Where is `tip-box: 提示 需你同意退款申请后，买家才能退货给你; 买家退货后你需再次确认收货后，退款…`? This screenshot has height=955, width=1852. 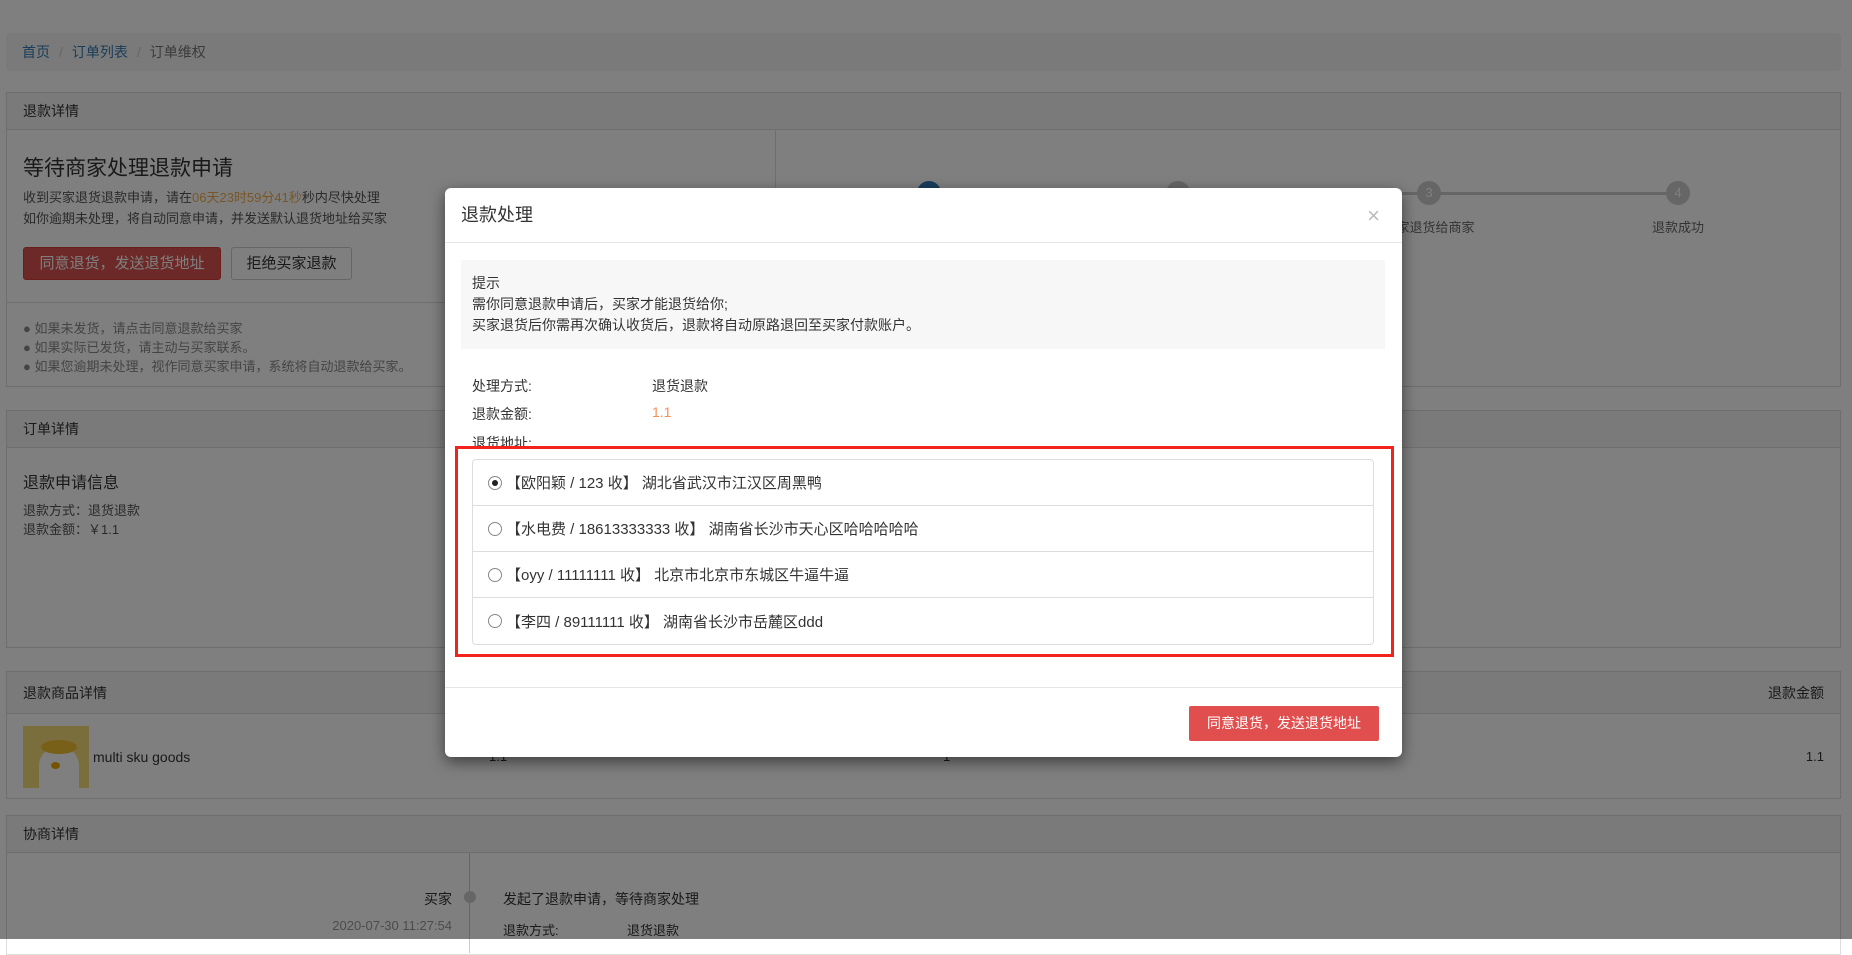 tip-box: 提示 需你同意退款申请后，买家才能退货给你; 买家退货后你需再次确认收货后，退款… is located at coordinates (923, 304).